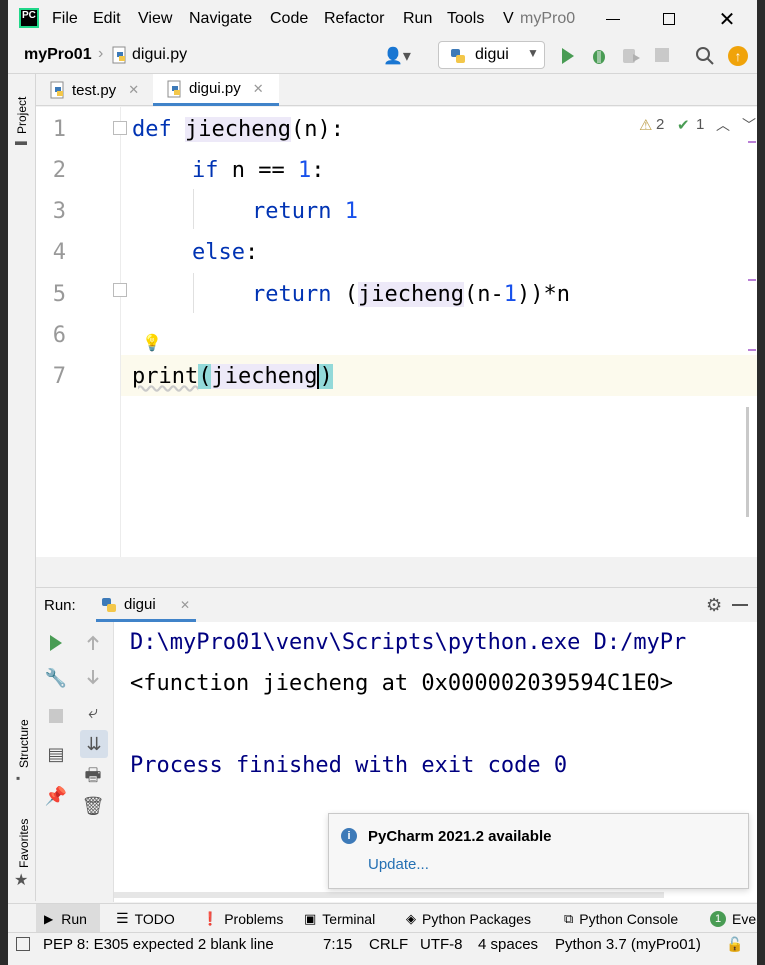 The width and height of the screenshot is (765, 965). What do you see at coordinates (216, 90) in the screenshot?
I see `tab-digui-py: digui.py ✕` at bounding box center [216, 90].